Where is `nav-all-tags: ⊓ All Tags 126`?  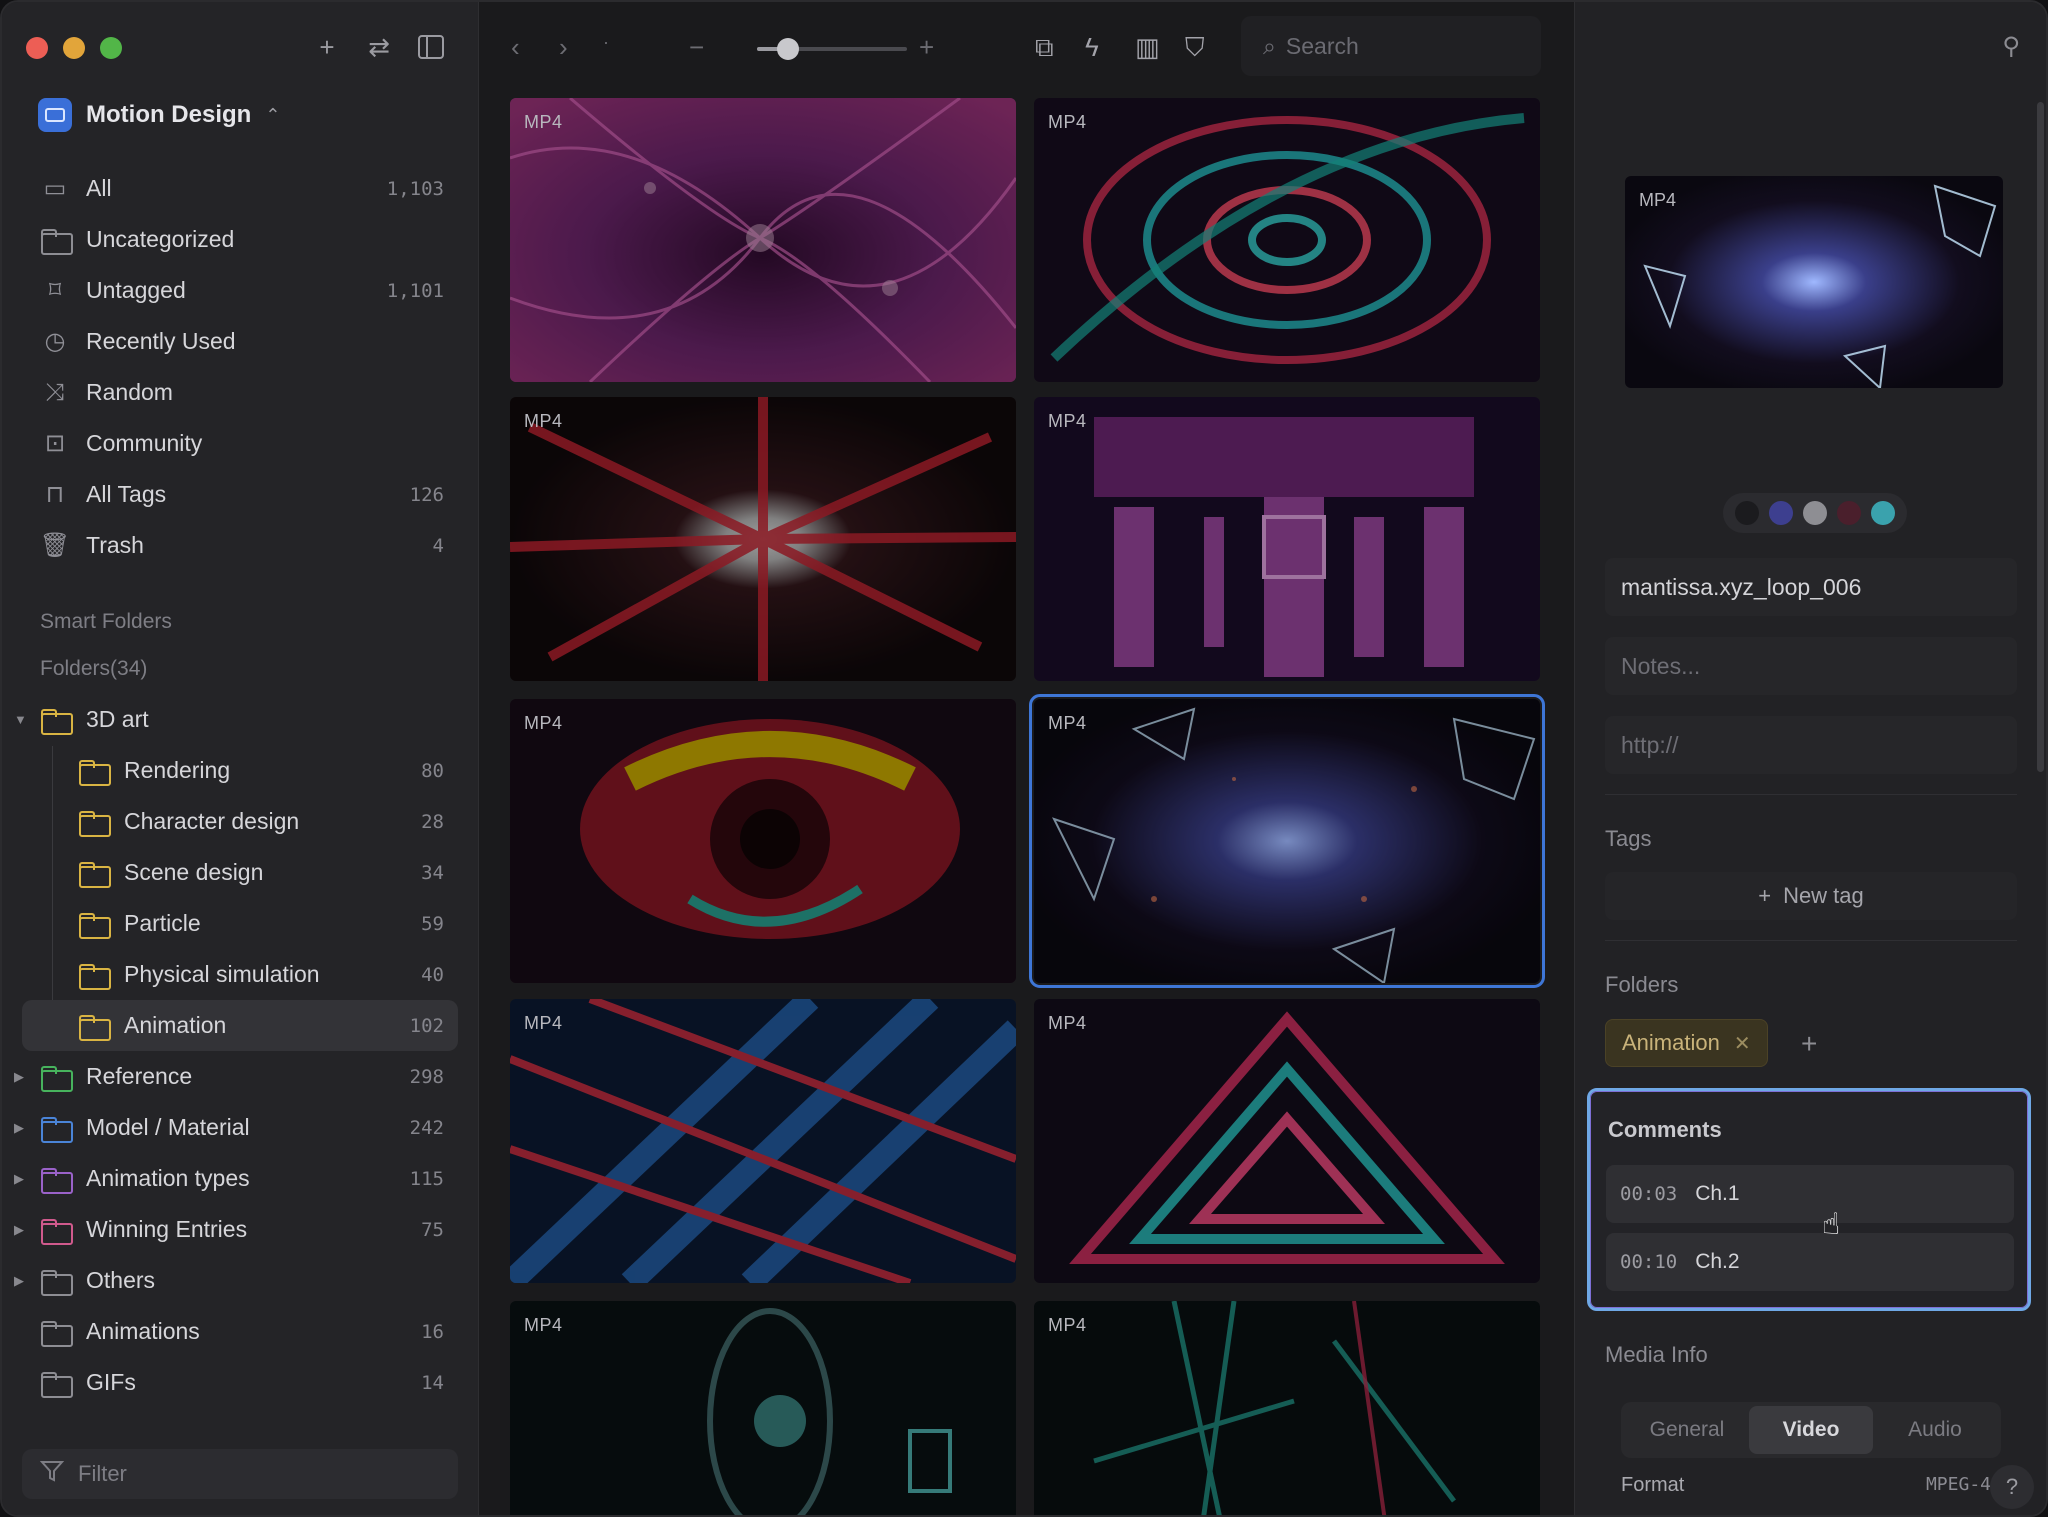
nav-all-tags: ⊓ All Tags 126 is located at coordinates (240, 494).